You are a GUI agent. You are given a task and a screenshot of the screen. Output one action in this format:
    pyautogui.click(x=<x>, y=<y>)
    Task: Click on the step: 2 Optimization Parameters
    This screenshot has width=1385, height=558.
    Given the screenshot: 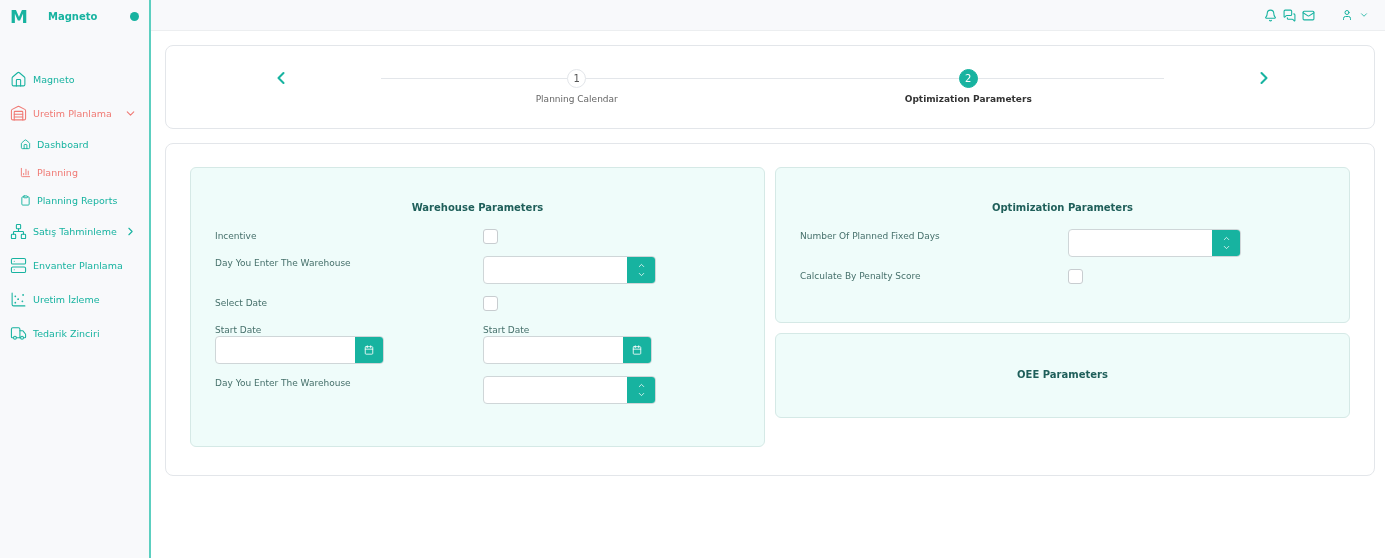 What is the action you would take?
    pyautogui.click(x=968, y=86)
    